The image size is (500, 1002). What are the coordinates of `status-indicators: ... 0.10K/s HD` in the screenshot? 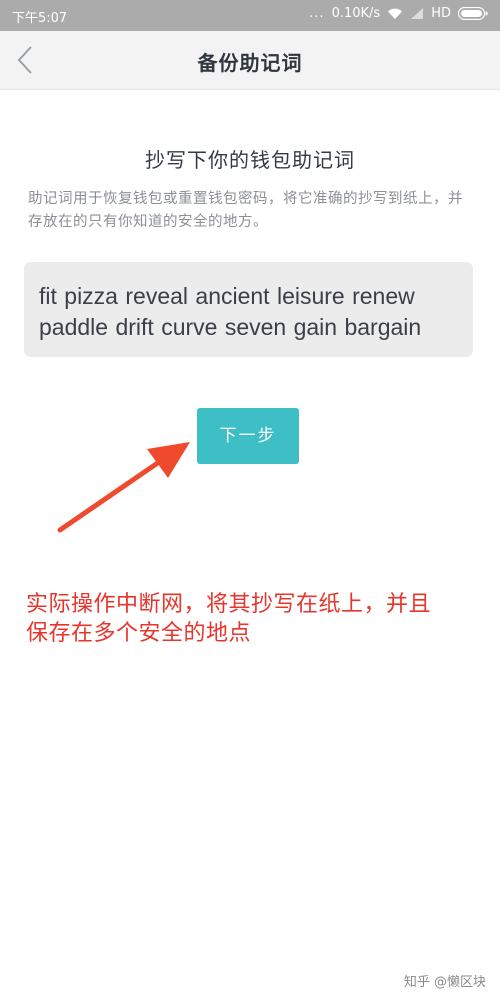 It's located at (398, 13).